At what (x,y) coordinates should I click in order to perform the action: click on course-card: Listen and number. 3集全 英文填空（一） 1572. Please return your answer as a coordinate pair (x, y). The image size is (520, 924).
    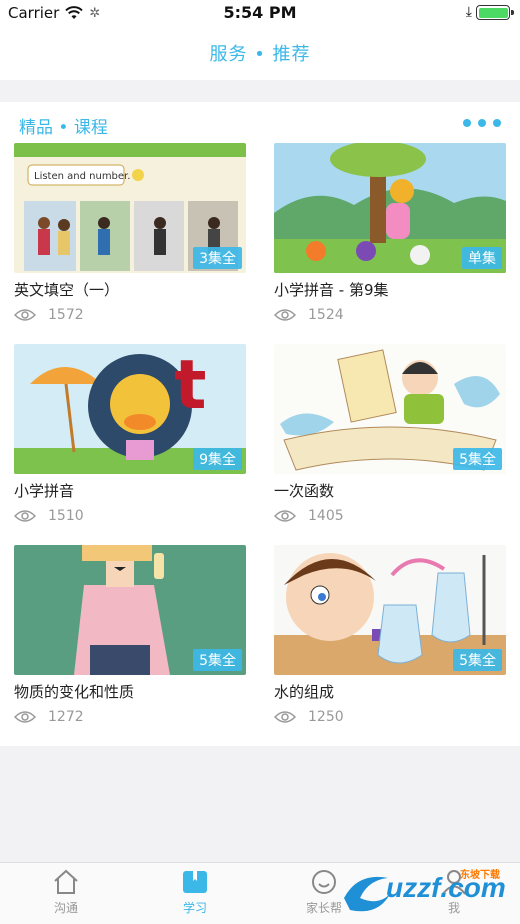
    Looking at the image, I should click on (130, 233).